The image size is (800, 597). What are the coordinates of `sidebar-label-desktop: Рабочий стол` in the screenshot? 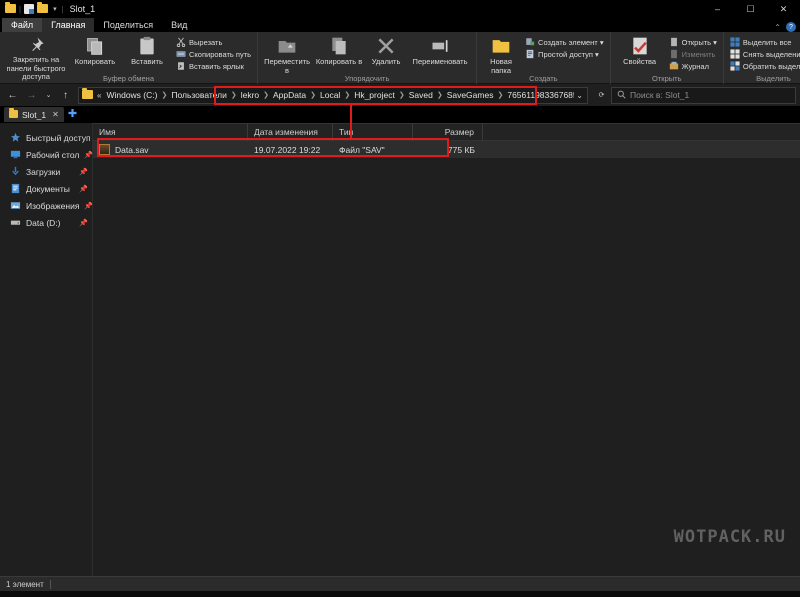 It's located at (53, 154).